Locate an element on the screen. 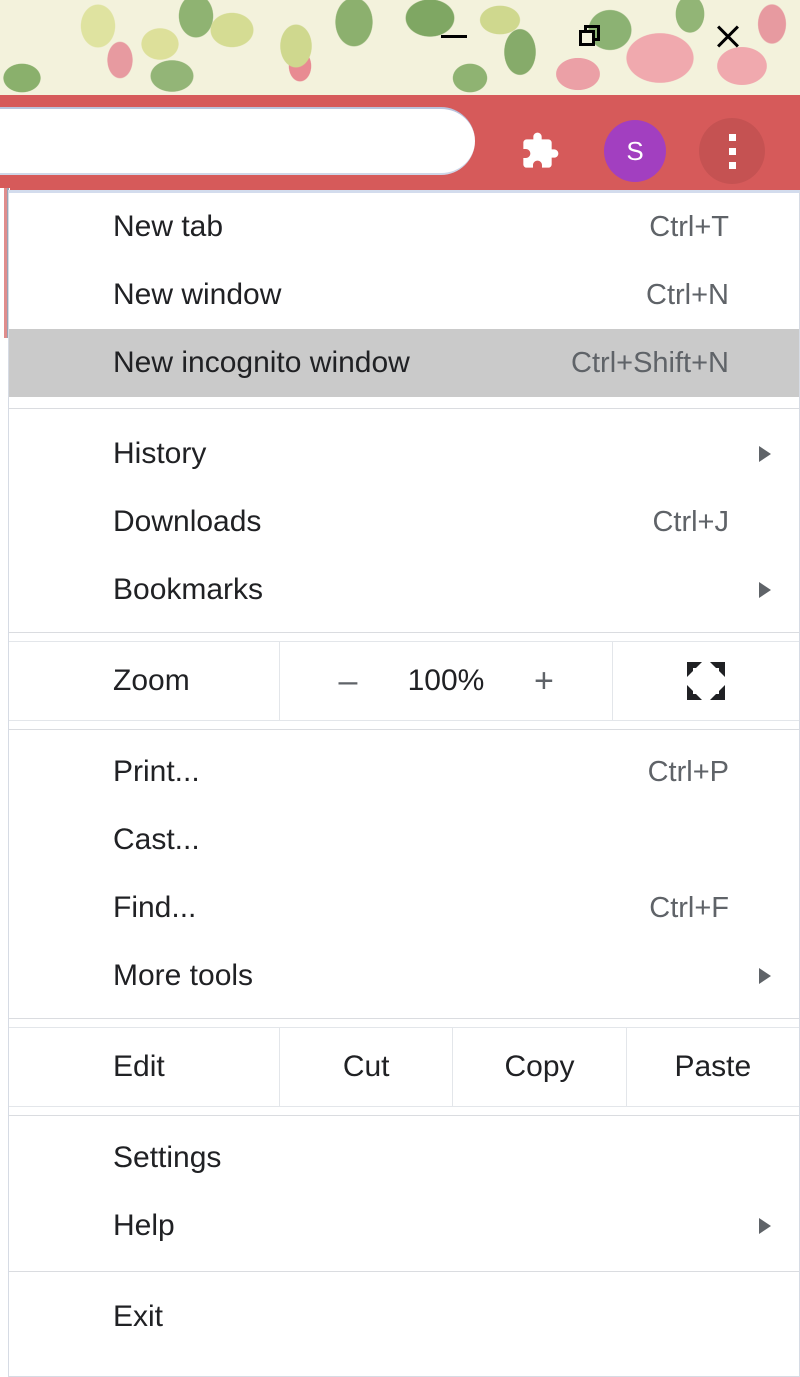 Image resolution: width=800 pixels, height=1377 pixels. menu-item-label: New window is located at coordinates (197, 294).